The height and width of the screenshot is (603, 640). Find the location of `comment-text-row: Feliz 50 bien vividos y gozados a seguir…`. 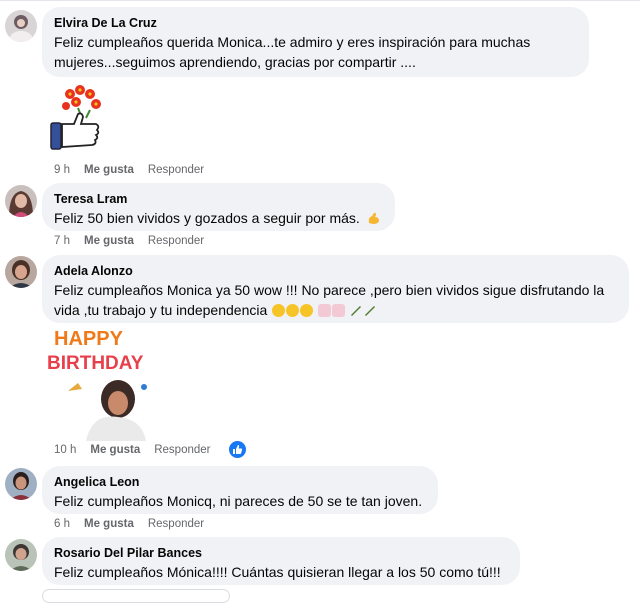

comment-text-row: Feliz 50 bien vividos y gozados a seguir… is located at coordinates (218, 219).